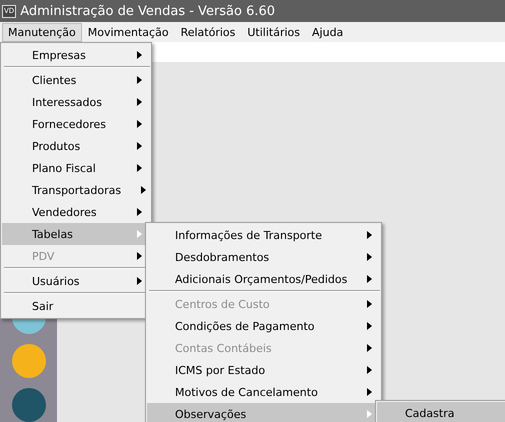  I want to click on menu-item: Fornecedores, so click(76, 124).